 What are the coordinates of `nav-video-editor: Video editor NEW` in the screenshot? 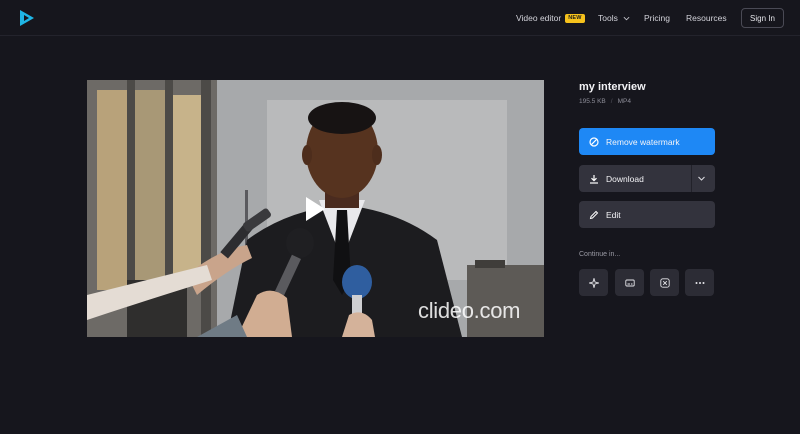 It's located at (550, 18).